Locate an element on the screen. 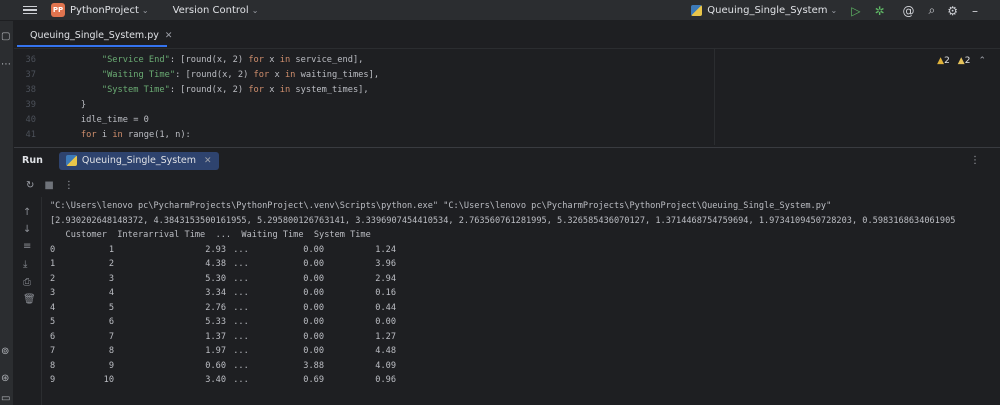 The image size is (1000, 405). table-cell: 1.24 is located at coordinates (385, 249).